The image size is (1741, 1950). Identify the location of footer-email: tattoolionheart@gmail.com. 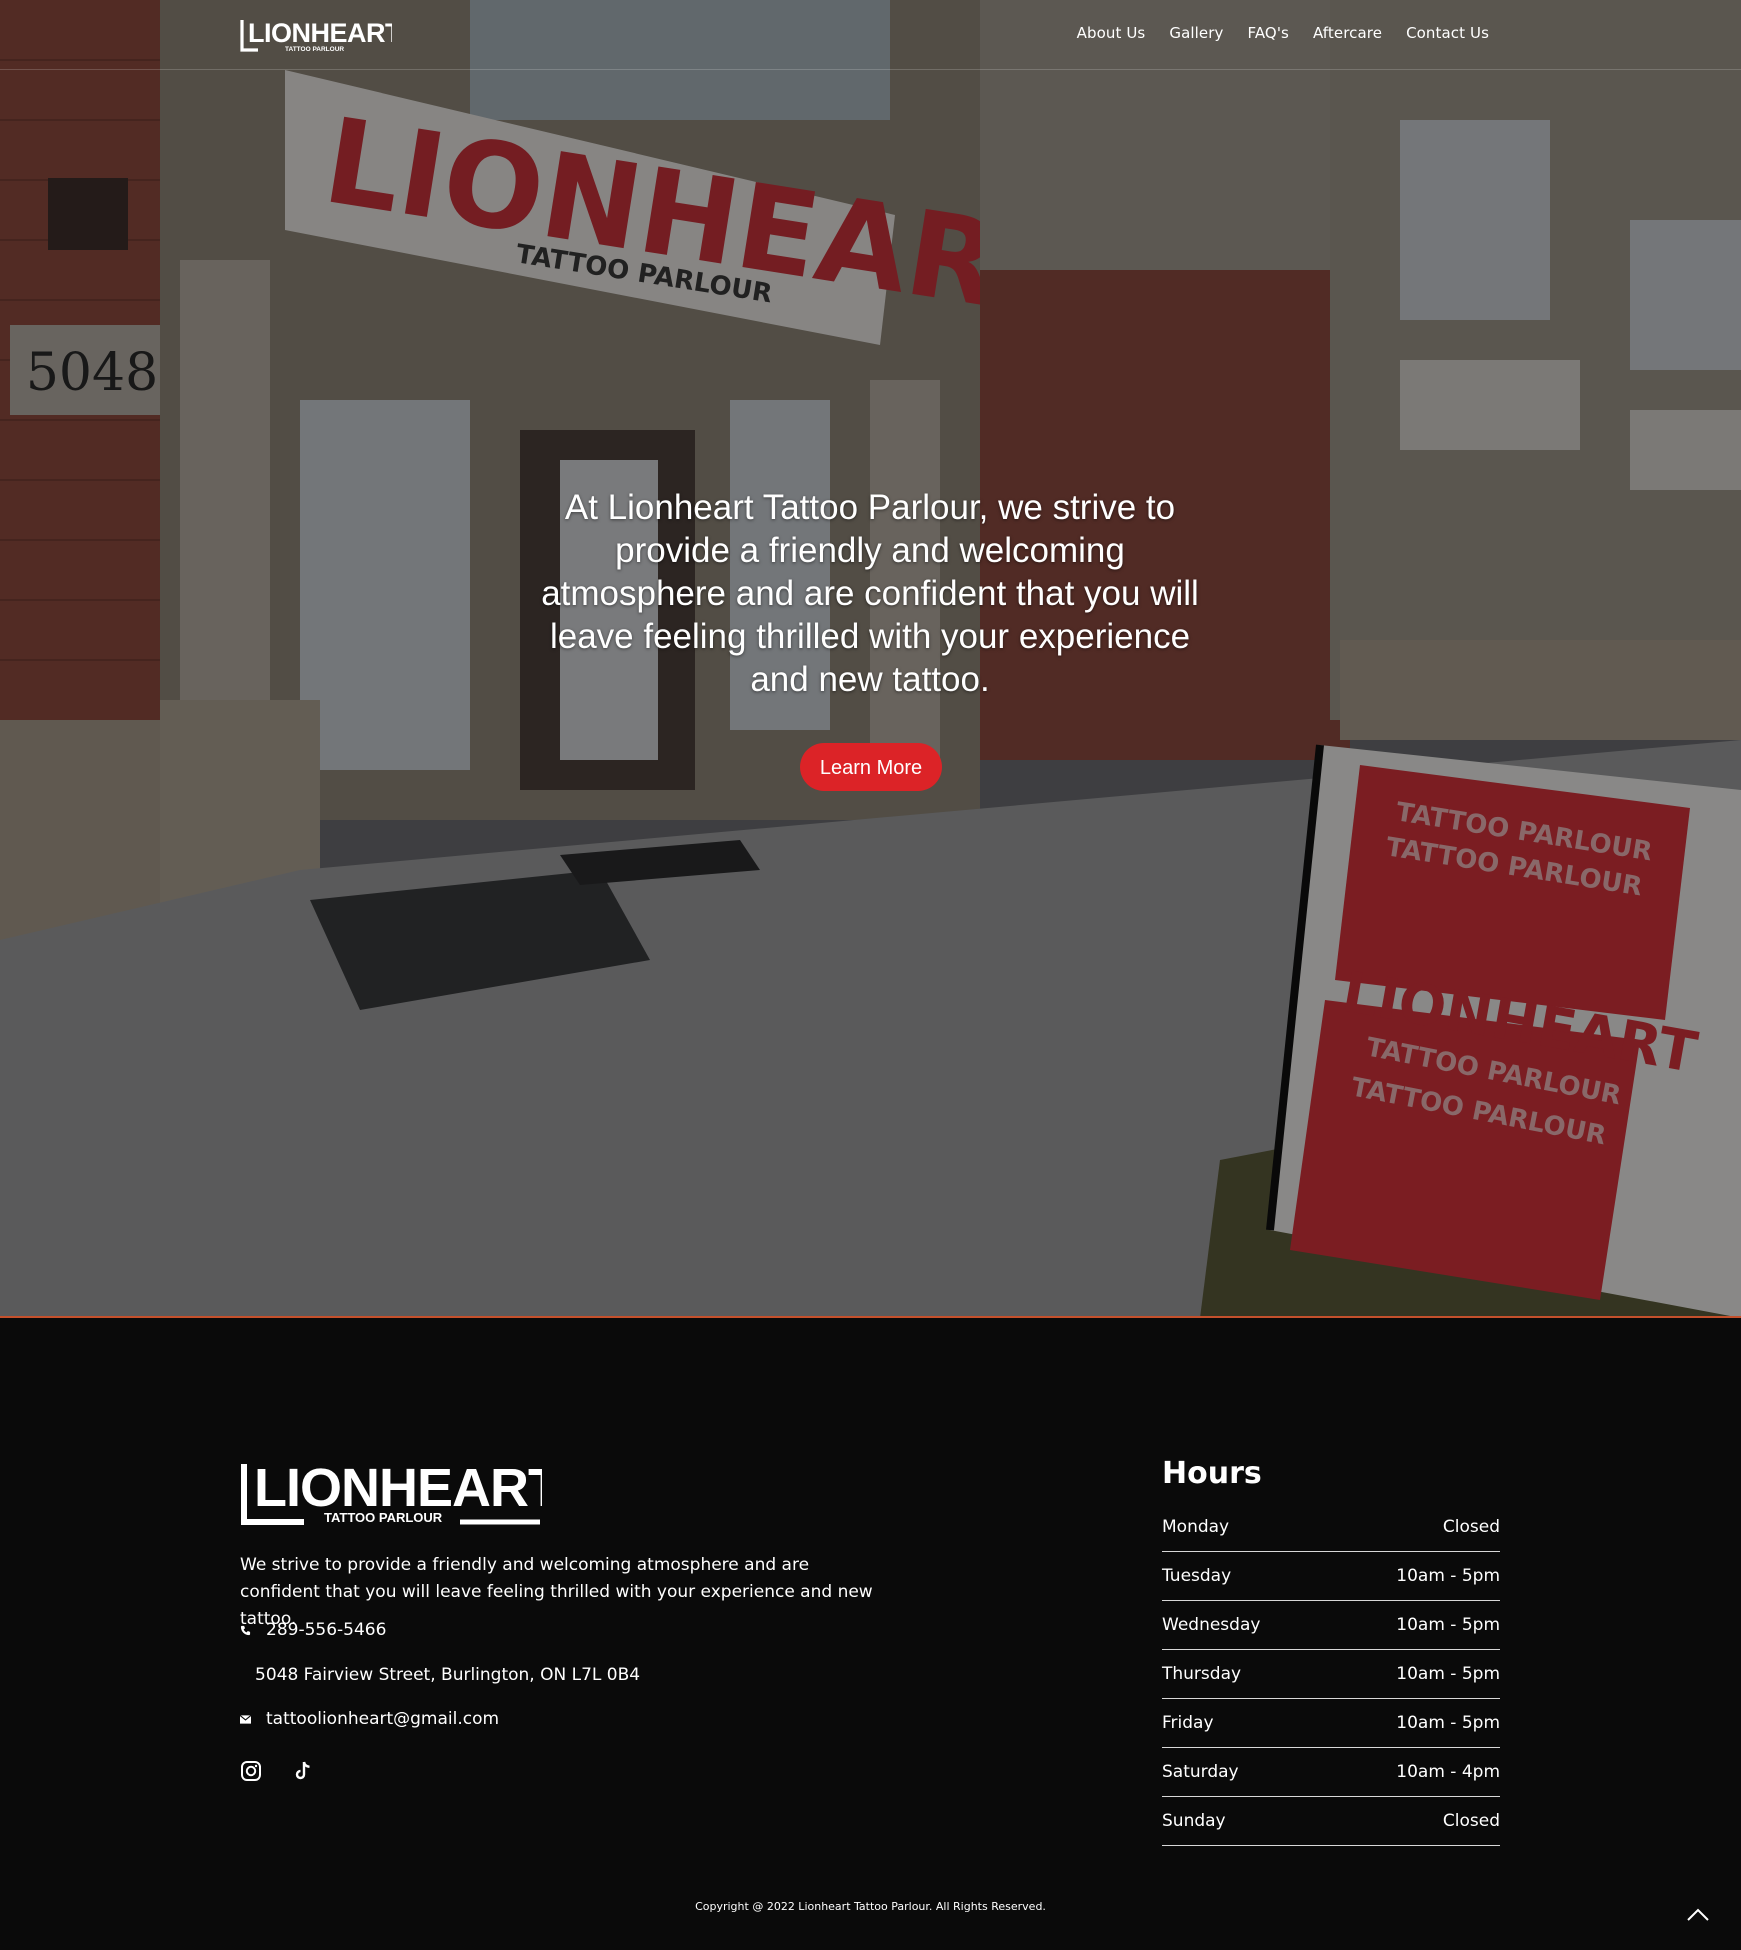
(369, 1719).